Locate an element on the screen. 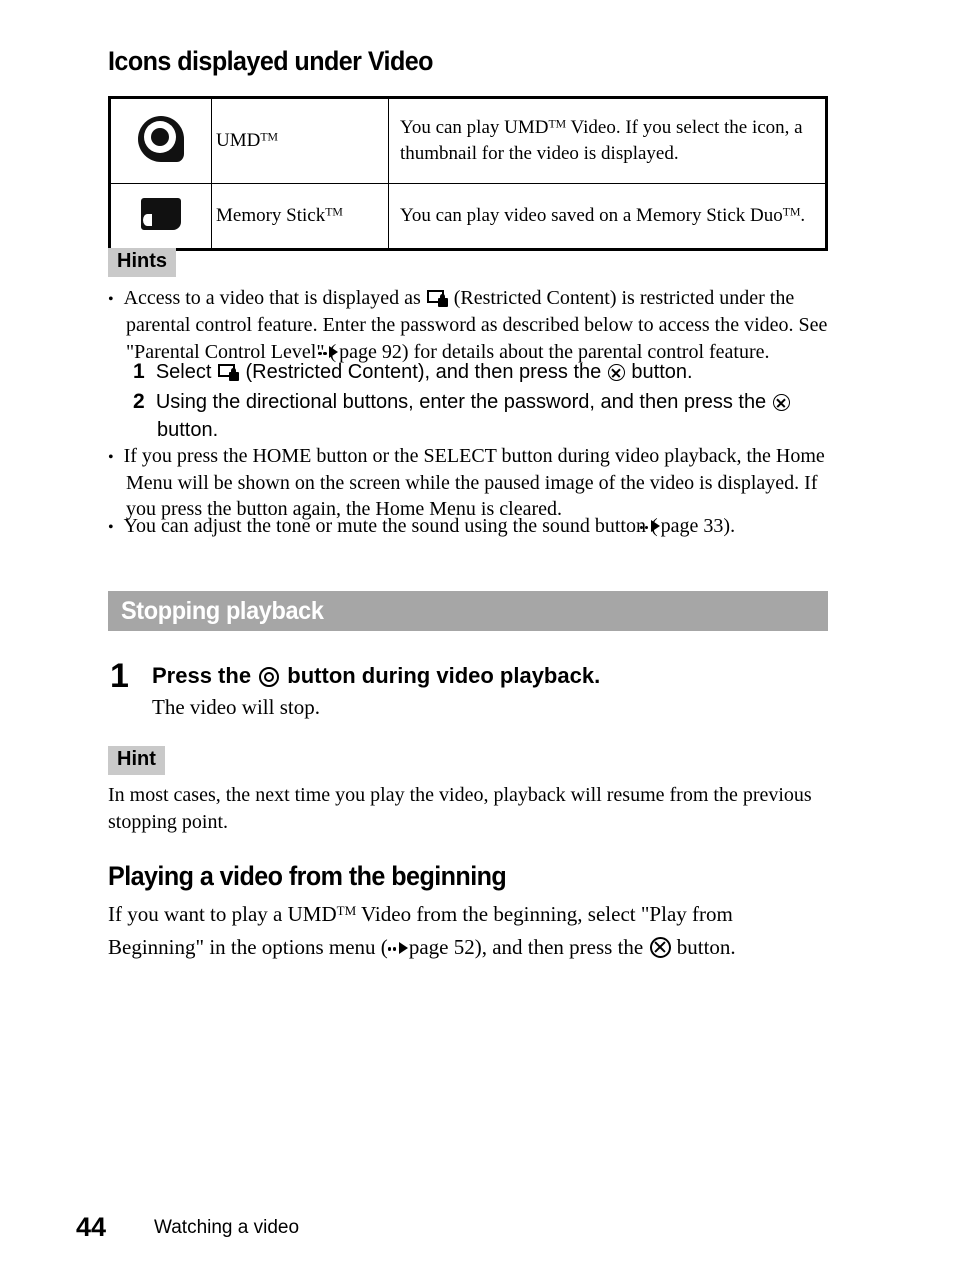 This screenshot has height=1285, width=954. hint-line-2: stopping point. is located at coordinates (168, 821).